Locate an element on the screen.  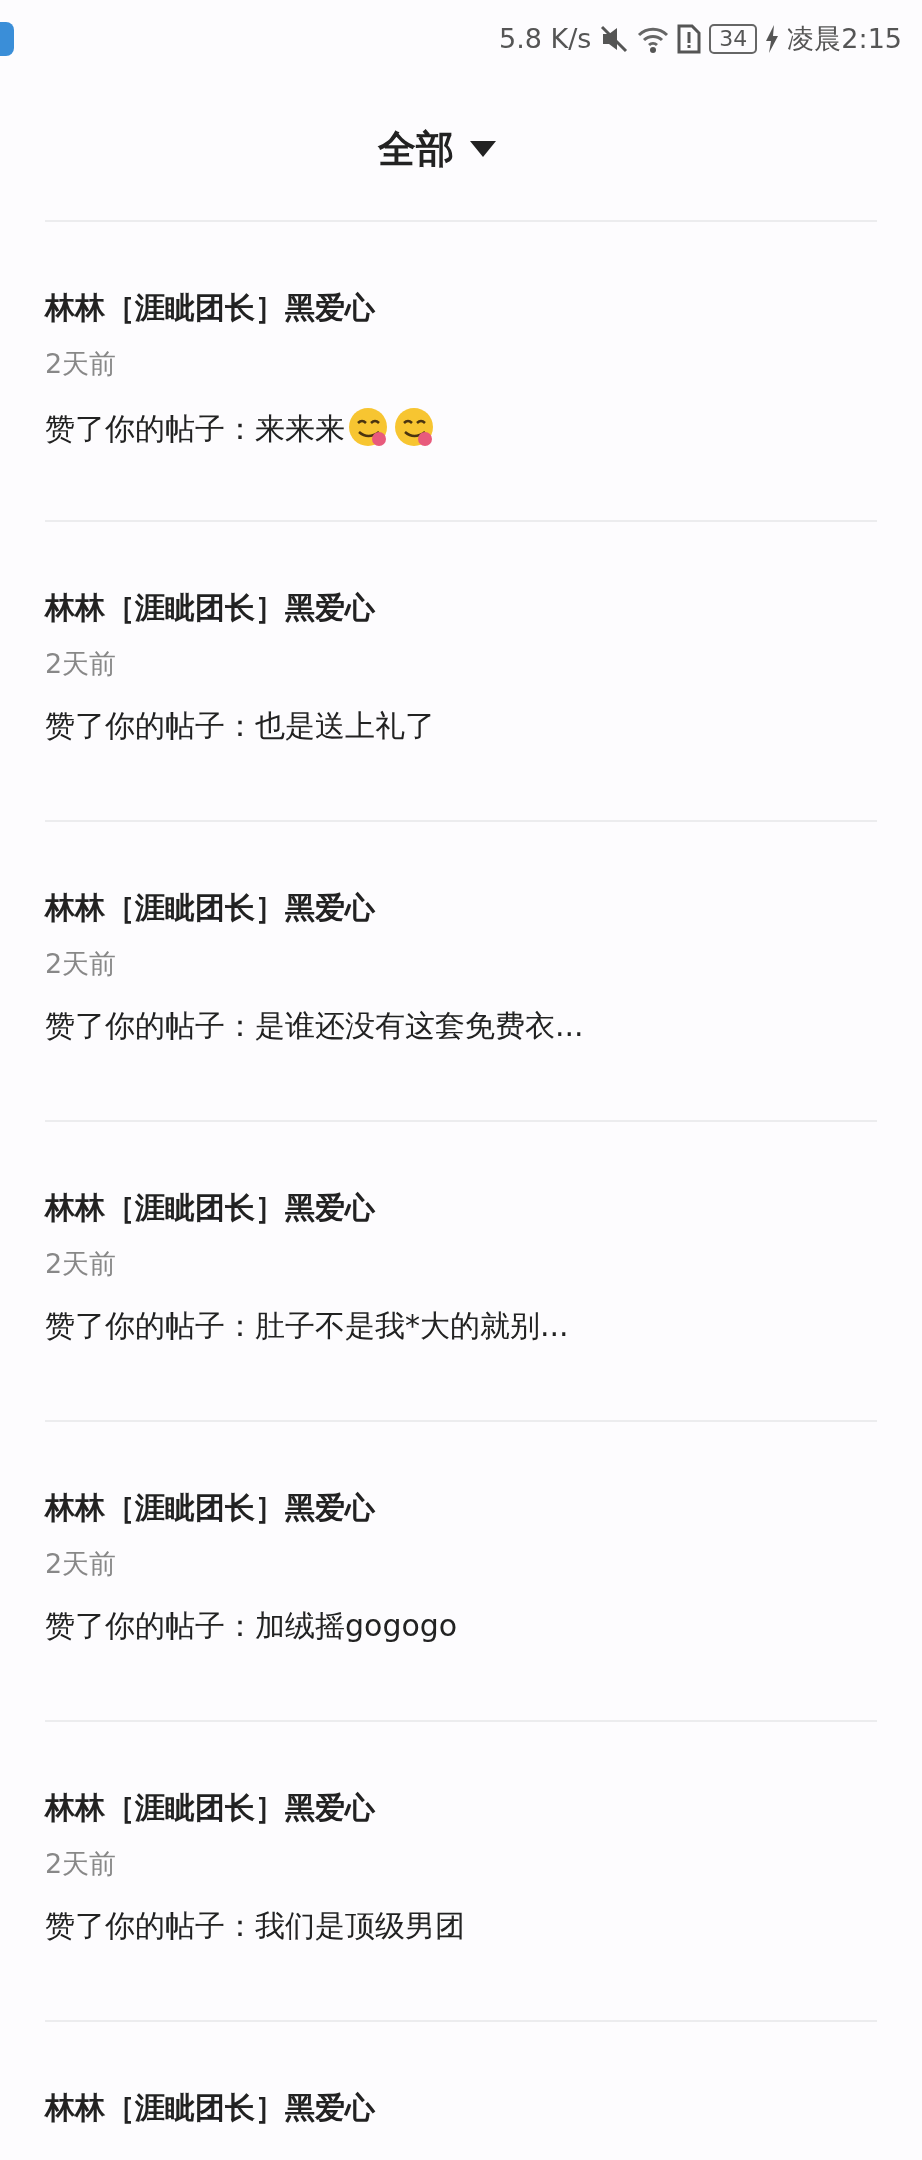
mute-icon is located at coordinates (614, 39).